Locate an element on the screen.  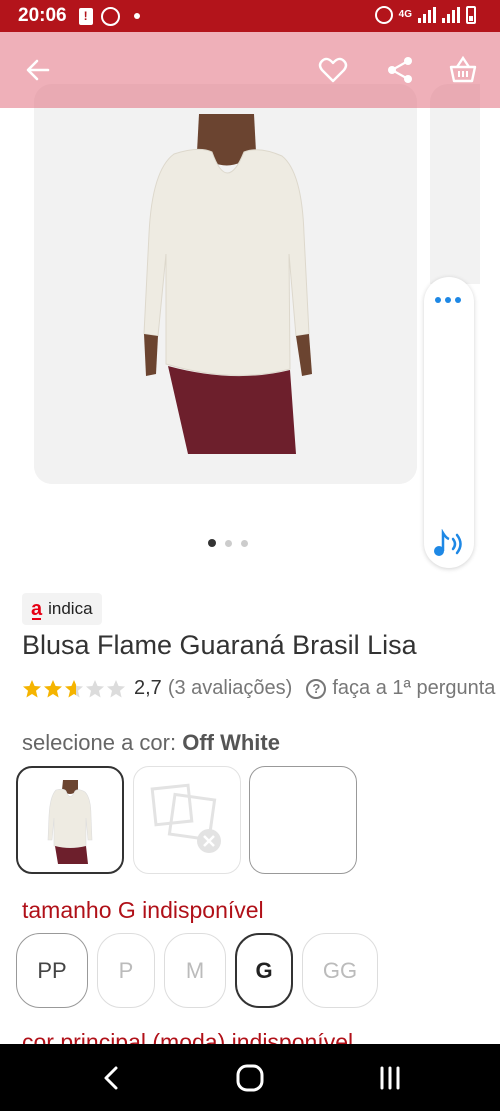
rating-row: 2,7 (3 avaliações) ? faça a 1ª pergunta is located at coordinates (258, 688).